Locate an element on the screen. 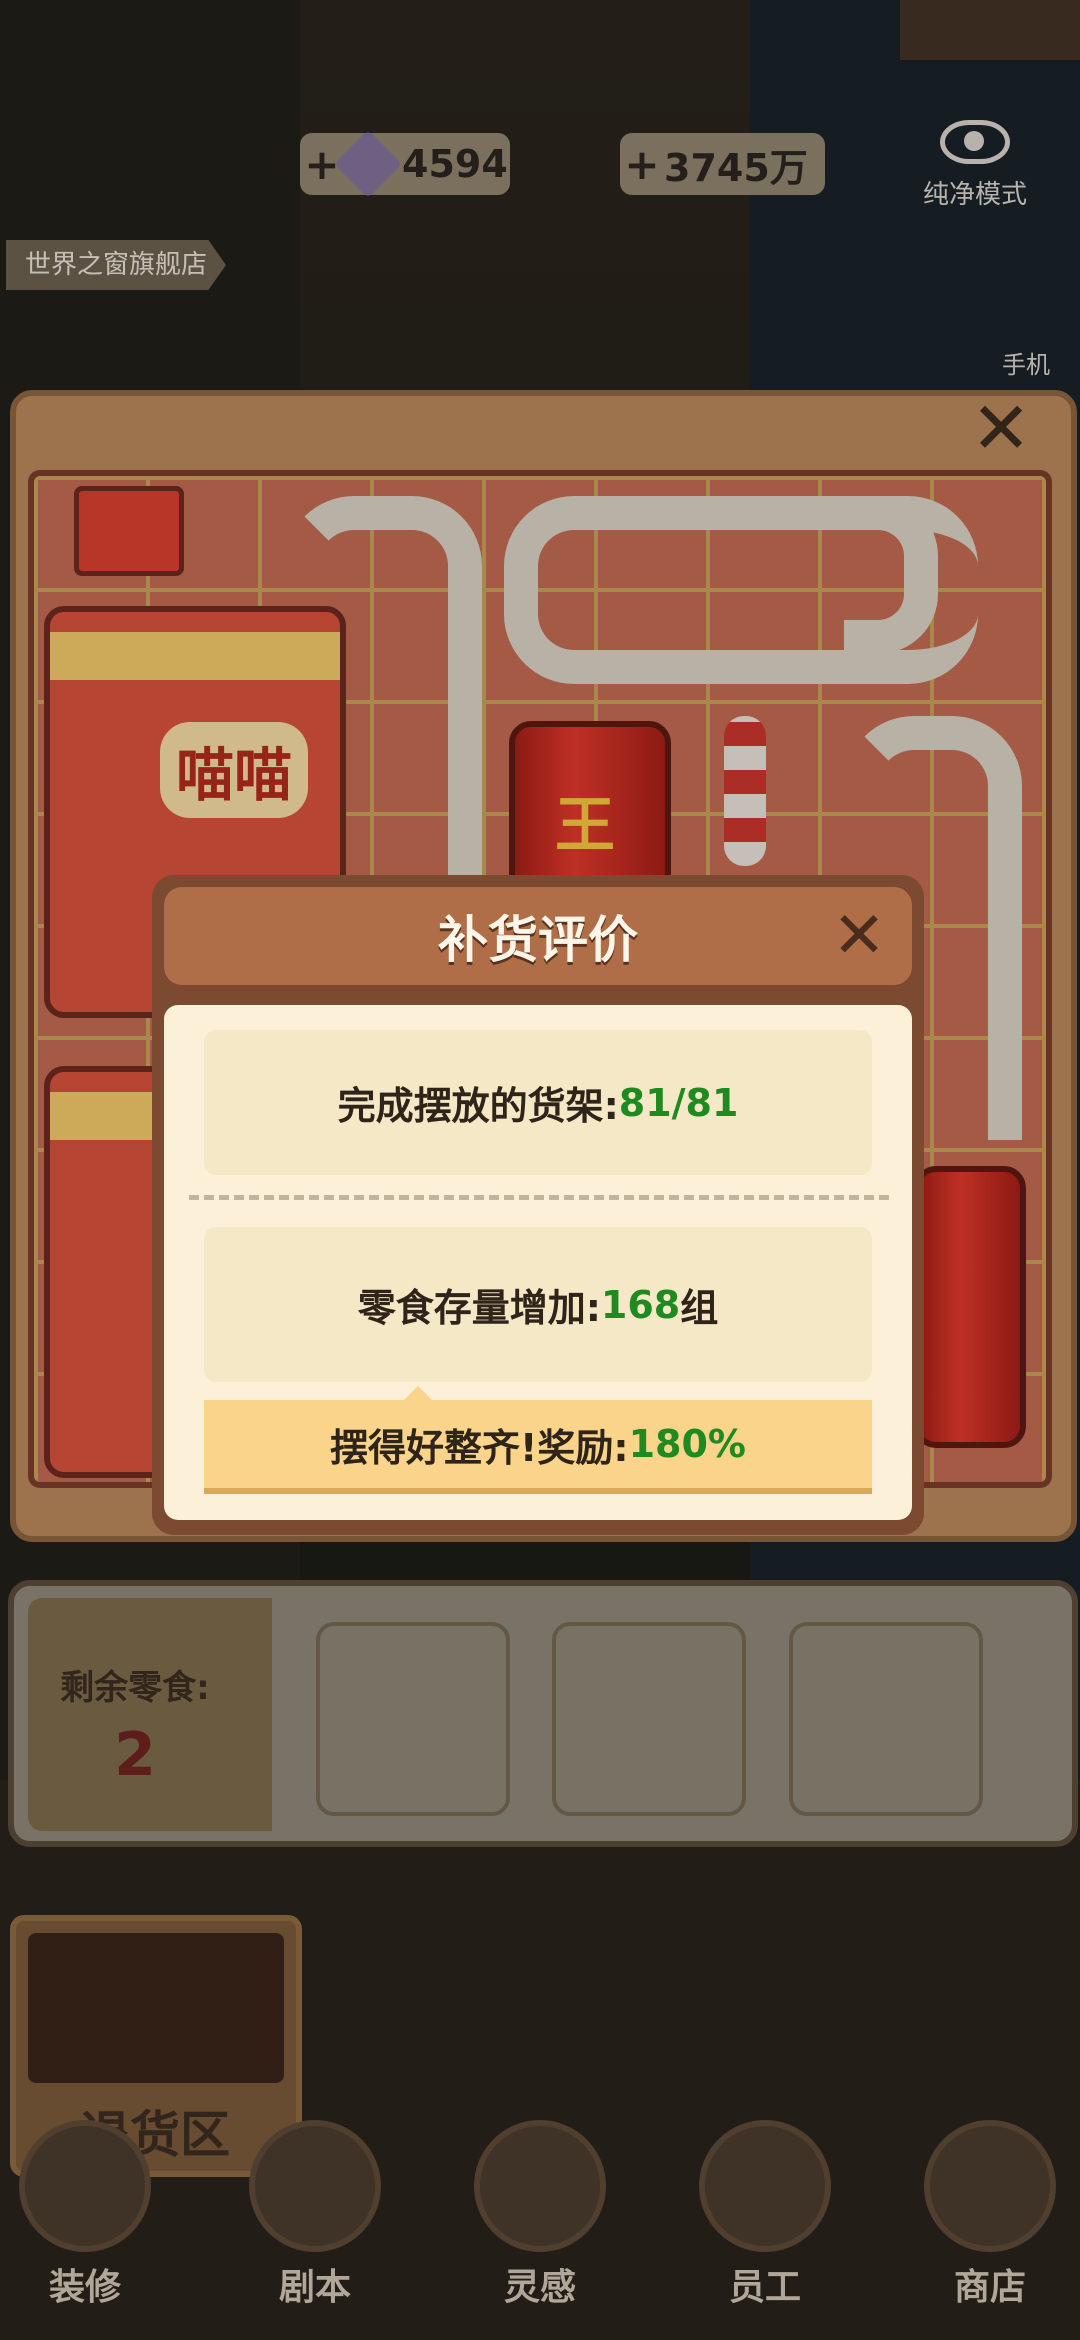 Image resolution: width=1080 pixels, height=2340 pixels. snack-increase-unit: 组 is located at coordinates (699, 1308).